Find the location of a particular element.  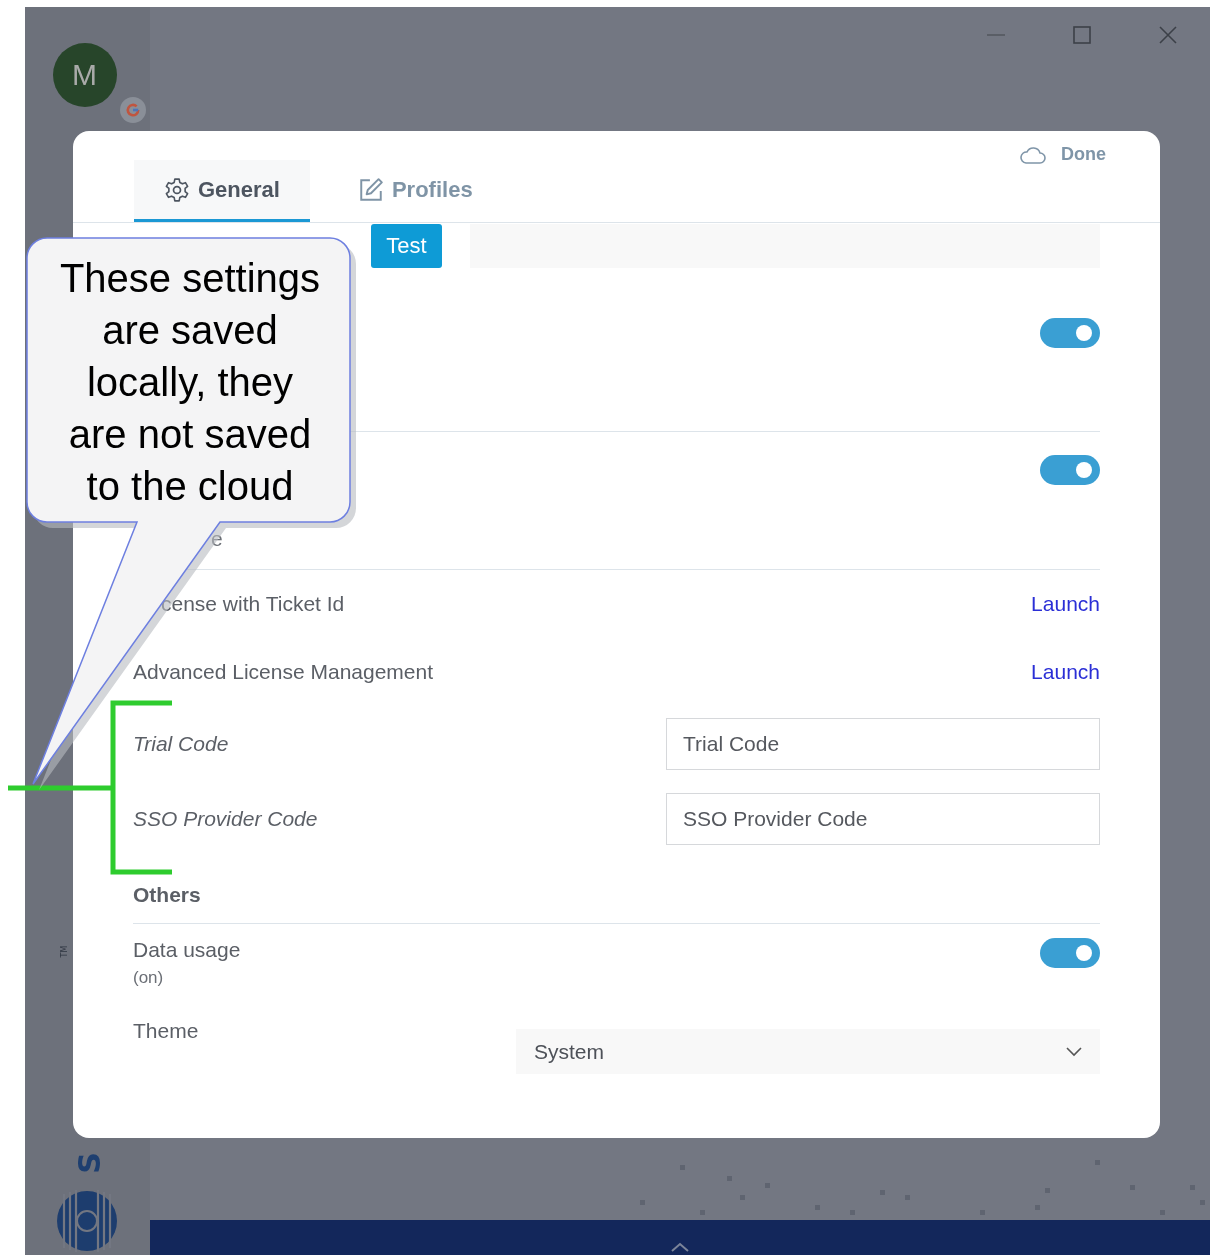

section-heading: Others is located at coordinates (167, 895).